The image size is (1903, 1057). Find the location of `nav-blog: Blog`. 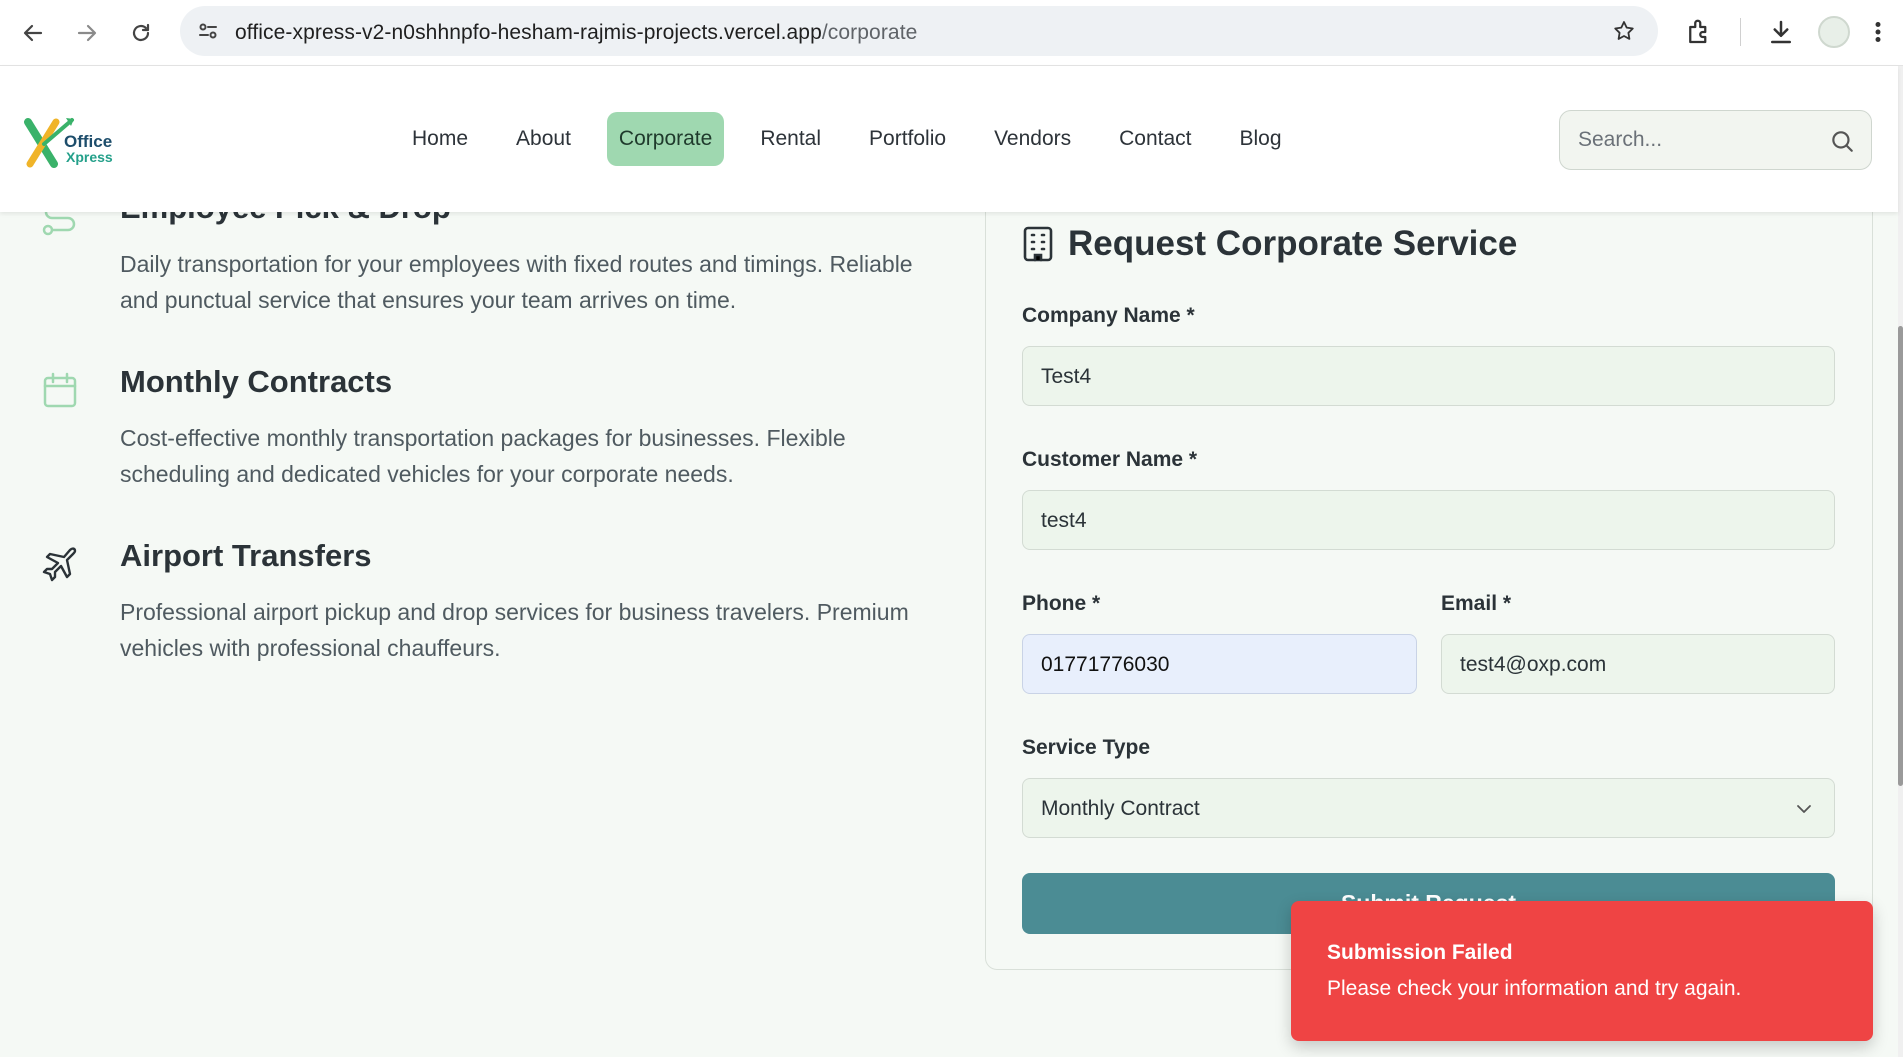

nav-blog: Blog is located at coordinates (1261, 139).